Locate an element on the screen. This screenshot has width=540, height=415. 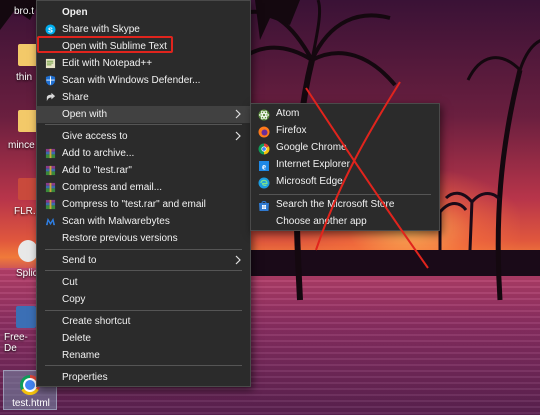
menu-item-label: Open is located at coordinates (75, 12).